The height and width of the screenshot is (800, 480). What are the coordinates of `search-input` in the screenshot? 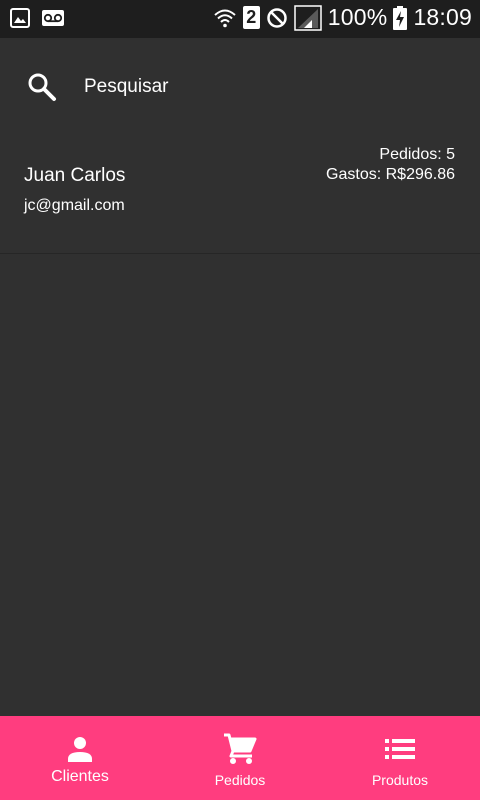 It's located at (264, 87).